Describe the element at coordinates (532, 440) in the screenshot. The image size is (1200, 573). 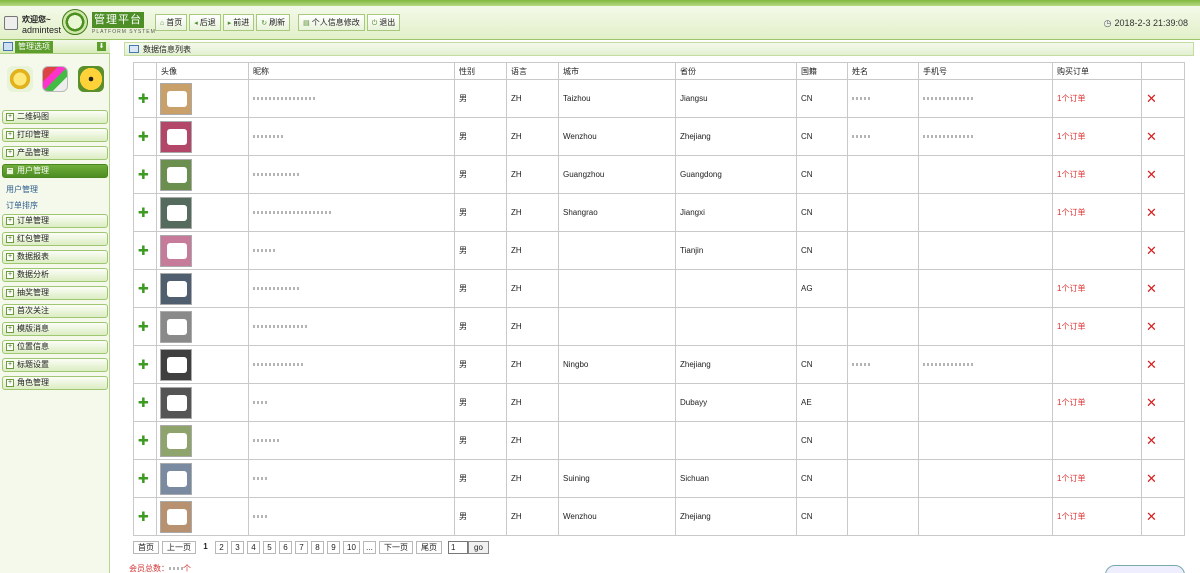
I see `language-cell: ZH` at that location.